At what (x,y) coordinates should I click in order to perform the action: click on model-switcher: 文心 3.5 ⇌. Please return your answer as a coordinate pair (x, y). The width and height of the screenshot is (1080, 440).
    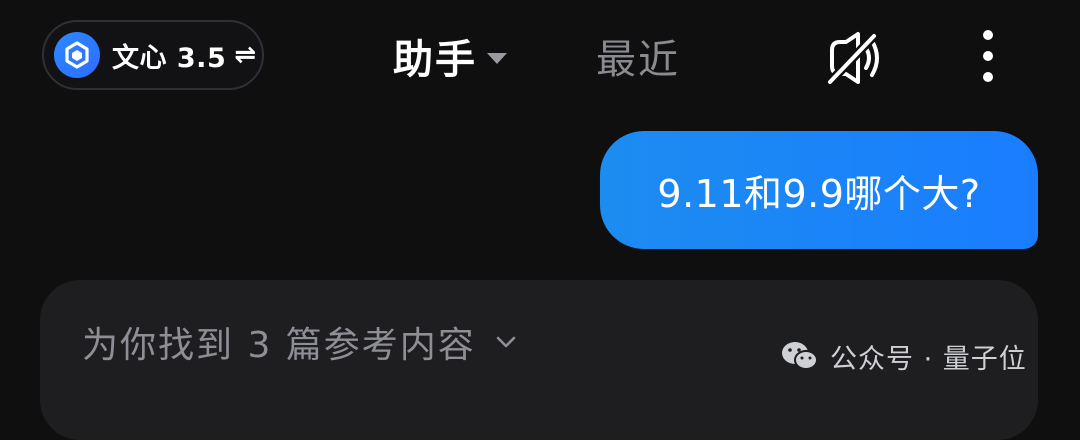
    Looking at the image, I should click on (153, 55).